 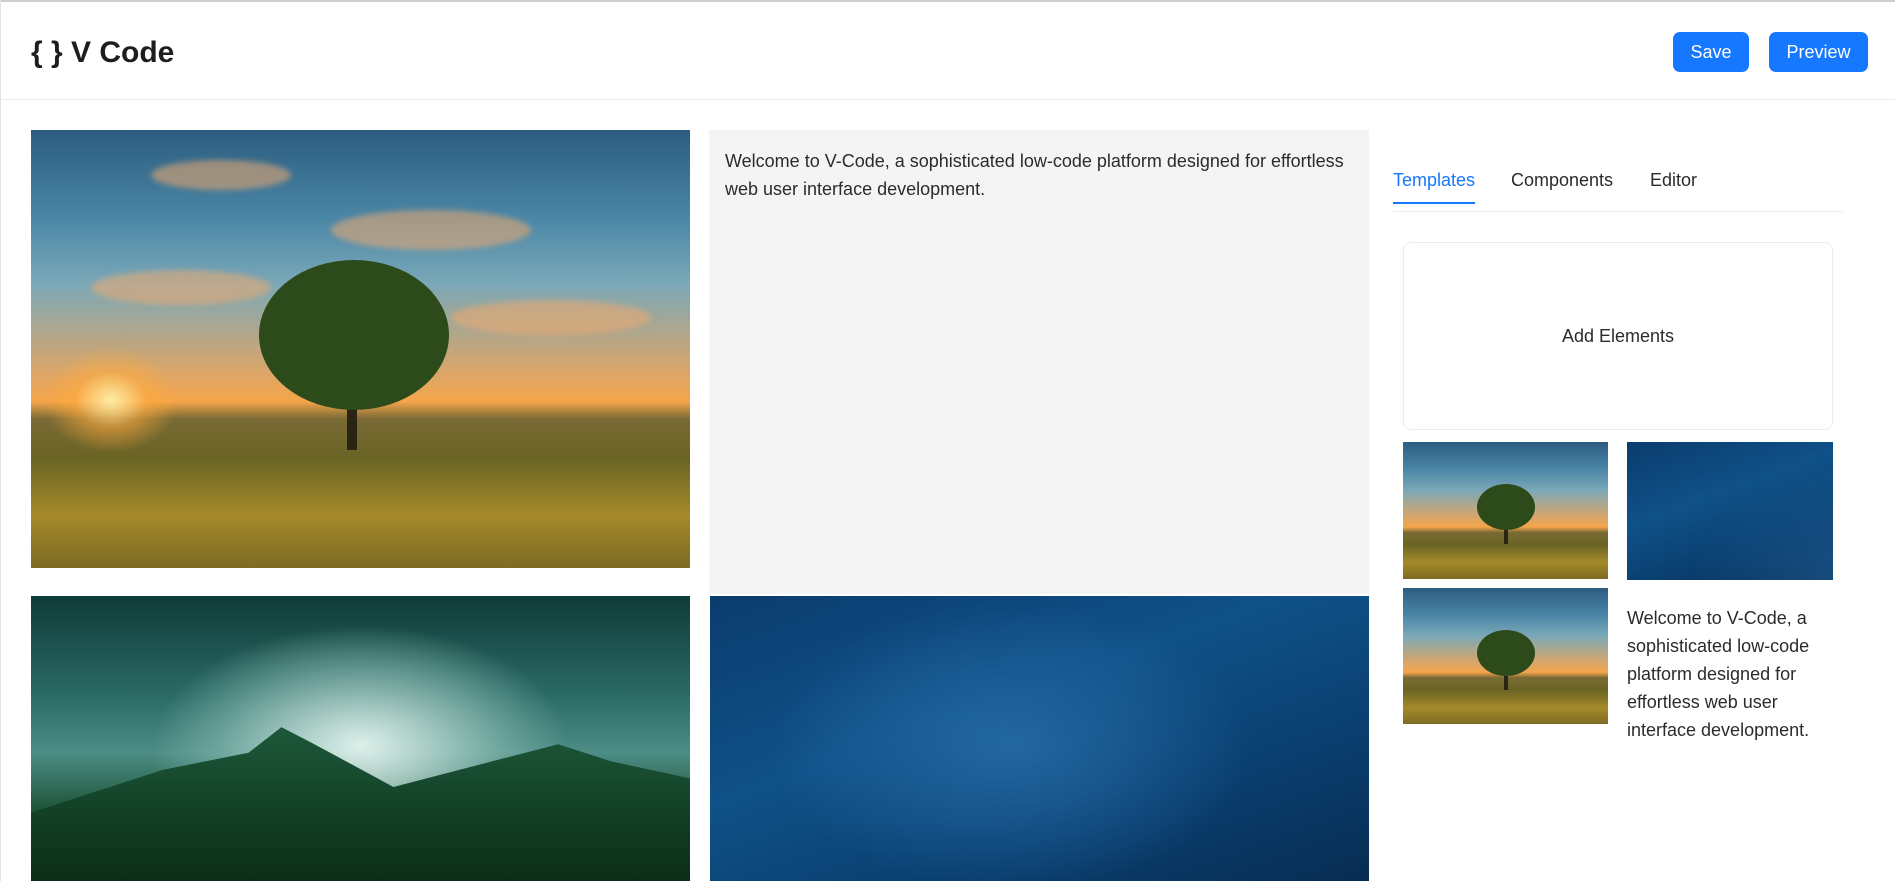 I want to click on app-logo: { } V Code, so click(x=103, y=52).